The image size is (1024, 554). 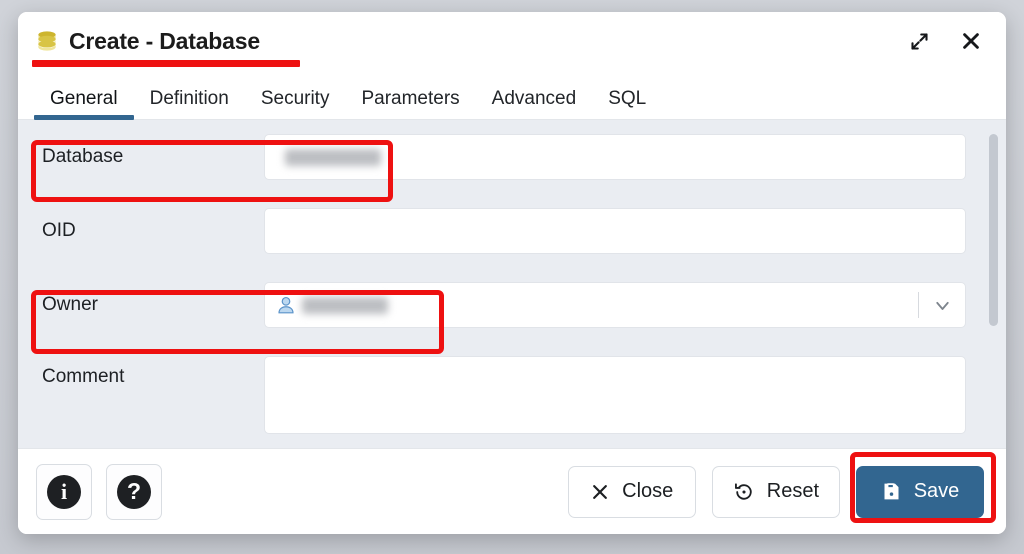 What do you see at coordinates (627, 104) in the screenshot?
I see `tab-sql: SQL` at bounding box center [627, 104].